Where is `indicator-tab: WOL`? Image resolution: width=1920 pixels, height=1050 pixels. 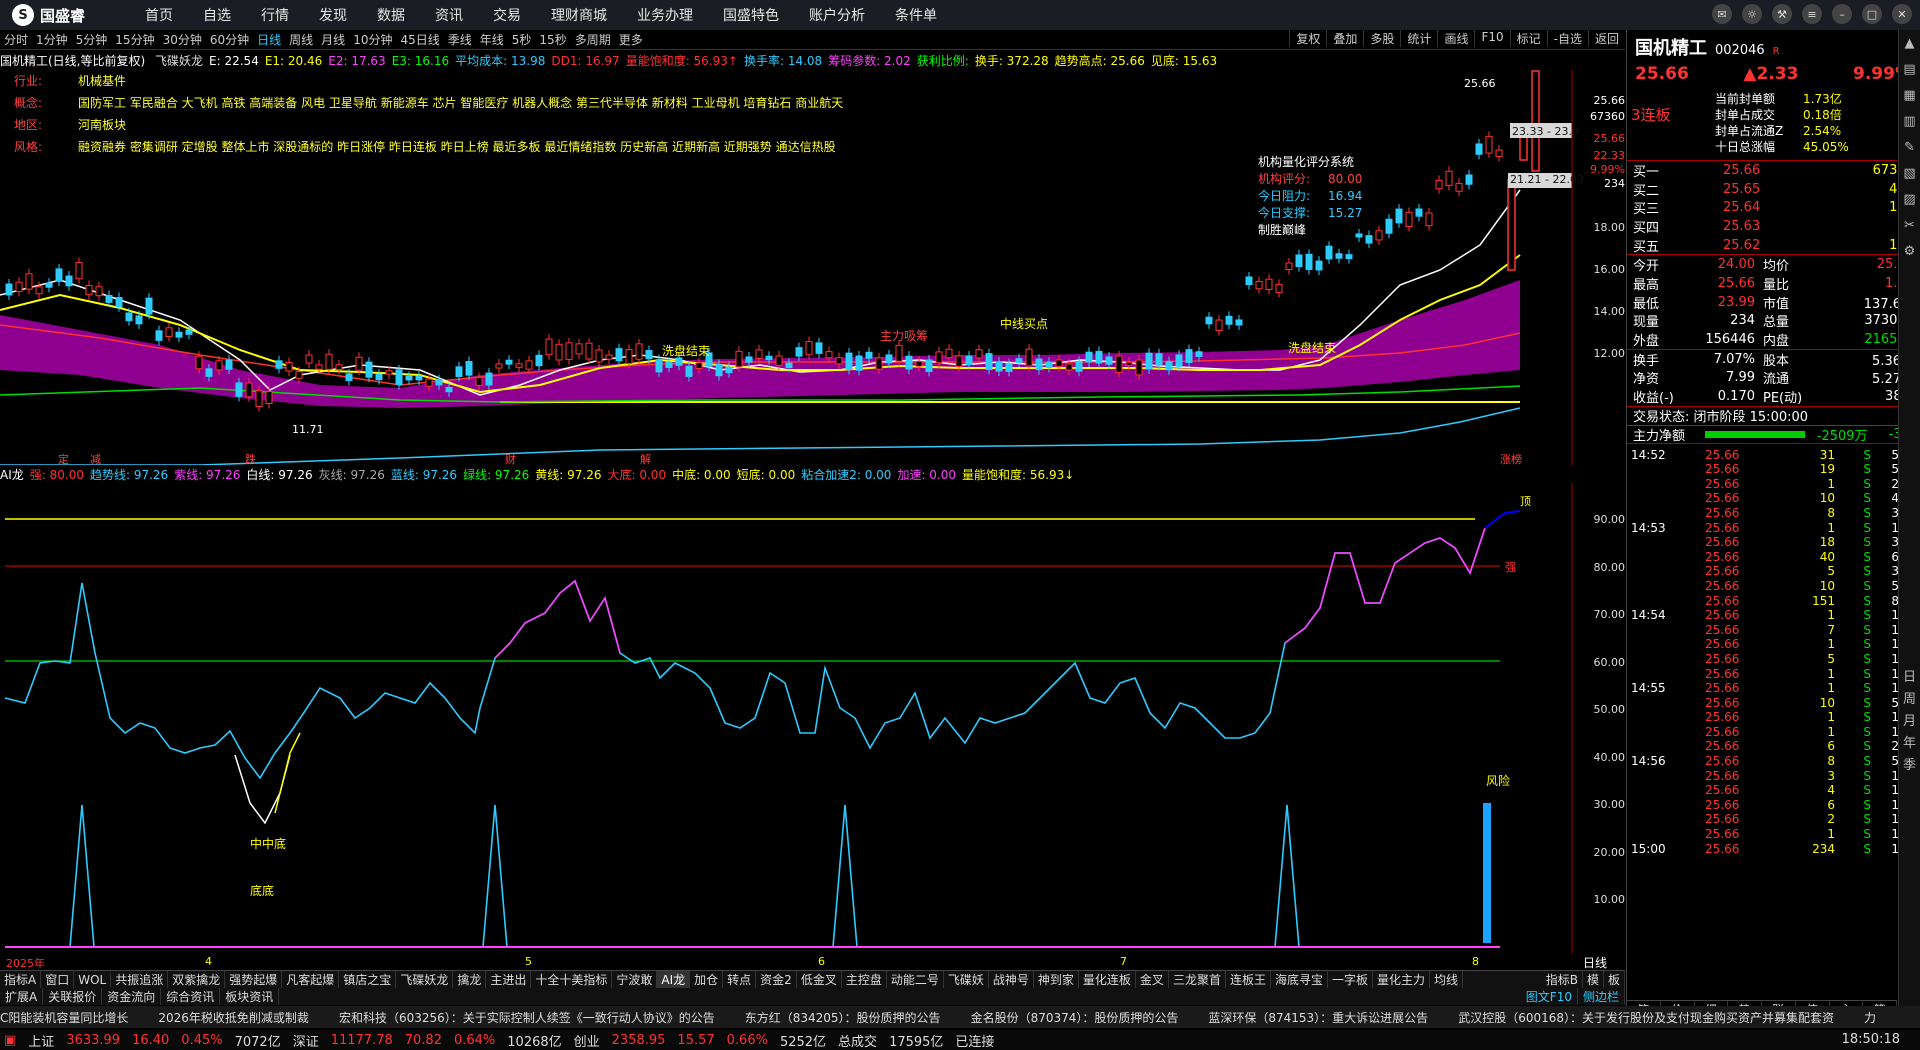
indicator-tab: WOL is located at coordinates (93, 979).